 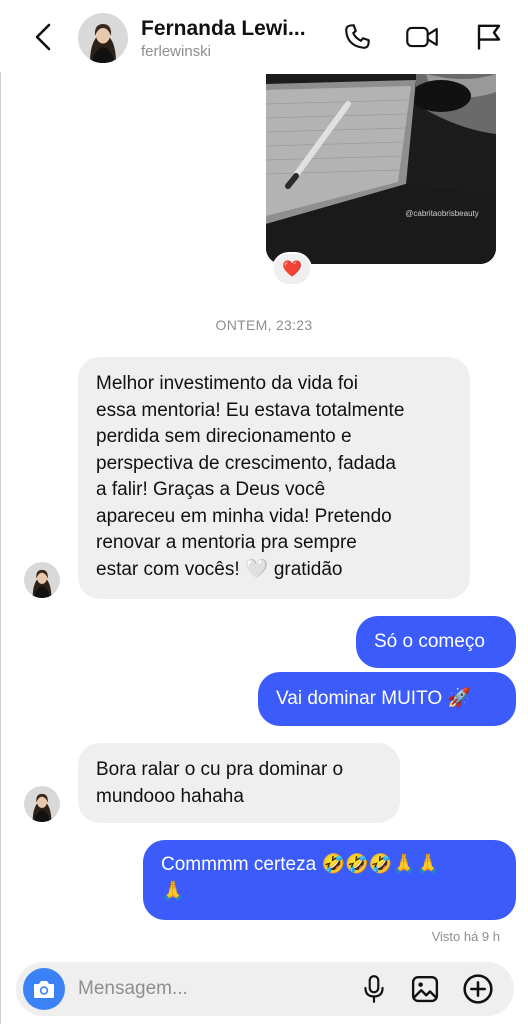 I want to click on message-line: Melhor investimento da vida foi, so click(x=227, y=383).